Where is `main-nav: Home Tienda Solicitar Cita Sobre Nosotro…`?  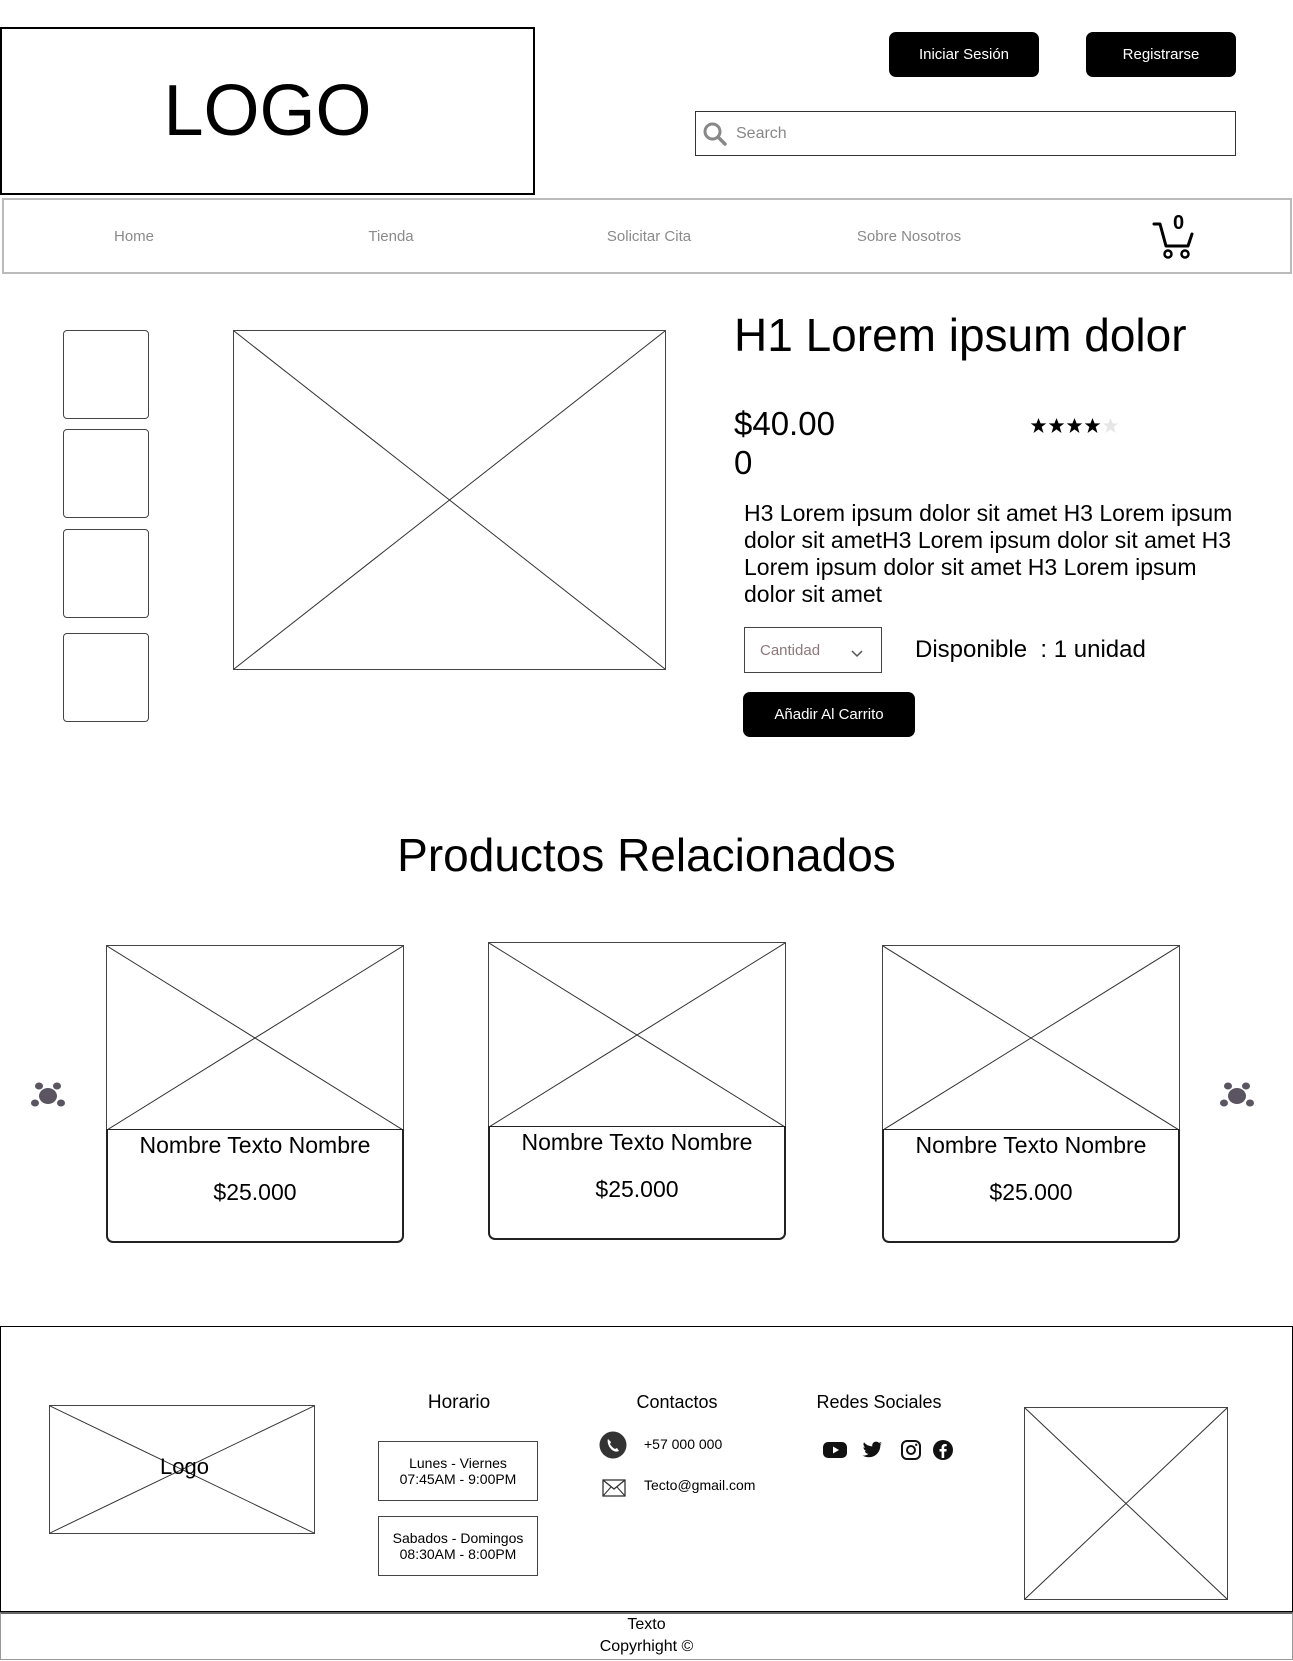 main-nav: Home Tienda Solicitar Cita Sobre Nosotro… is located at coordinates (647, 236).